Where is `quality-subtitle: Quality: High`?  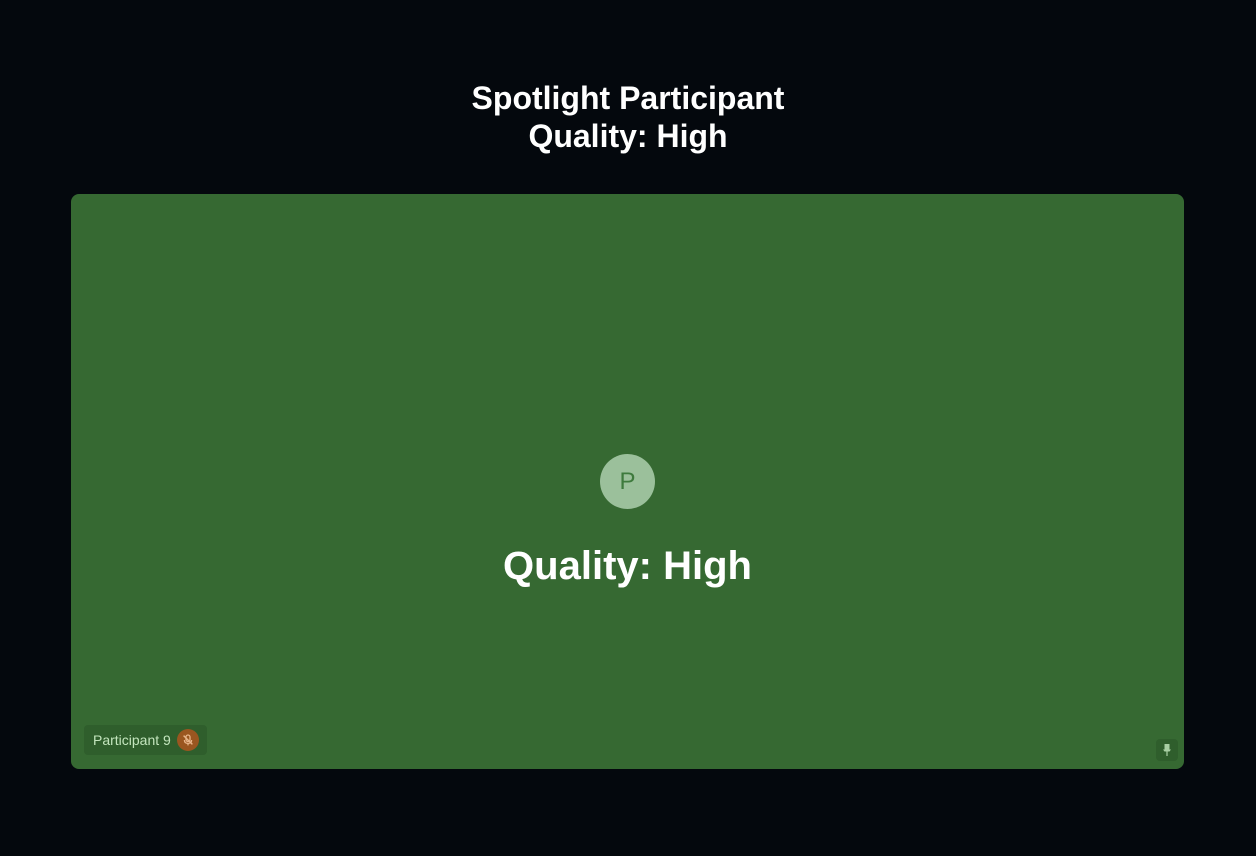
quality-subtitle: Quality: High is located at coordinates (628, 136).